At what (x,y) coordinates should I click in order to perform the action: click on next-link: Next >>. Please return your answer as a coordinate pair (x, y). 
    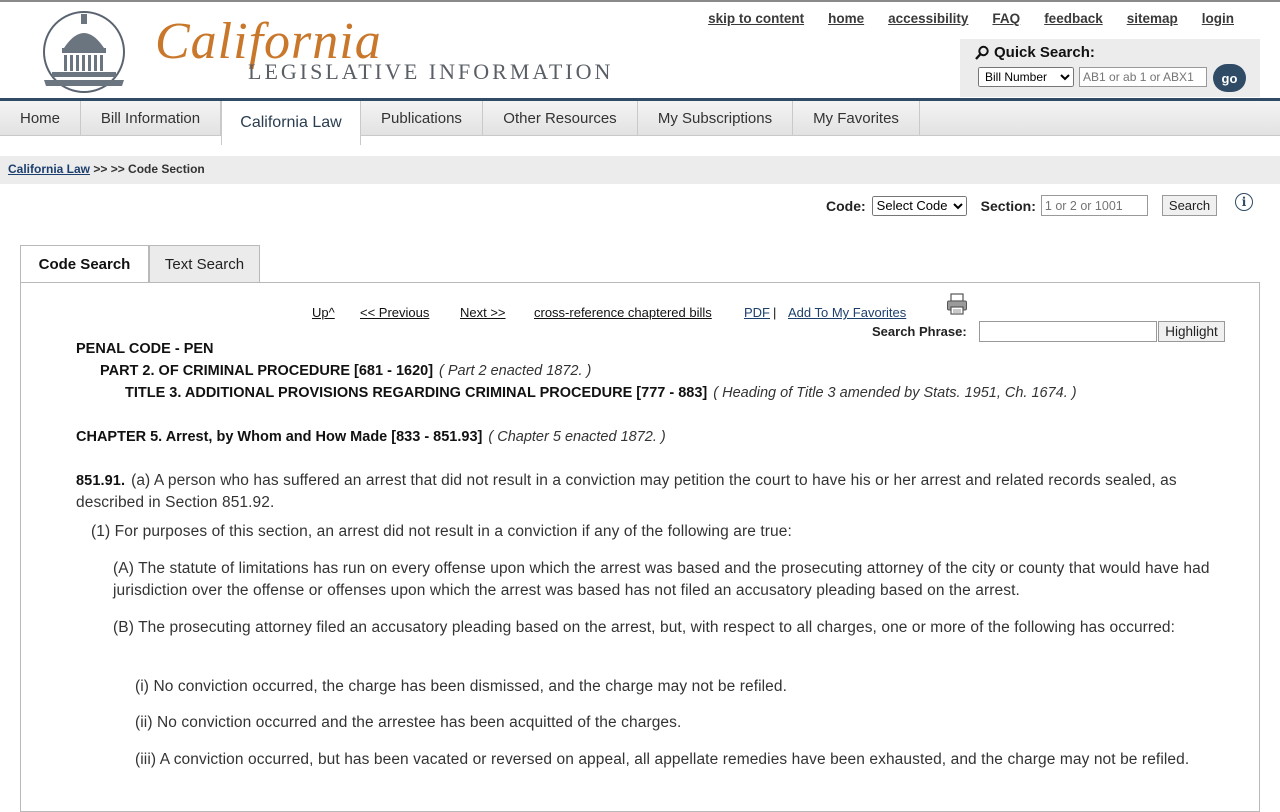
    Looking at the image, I should click on (483, 312).